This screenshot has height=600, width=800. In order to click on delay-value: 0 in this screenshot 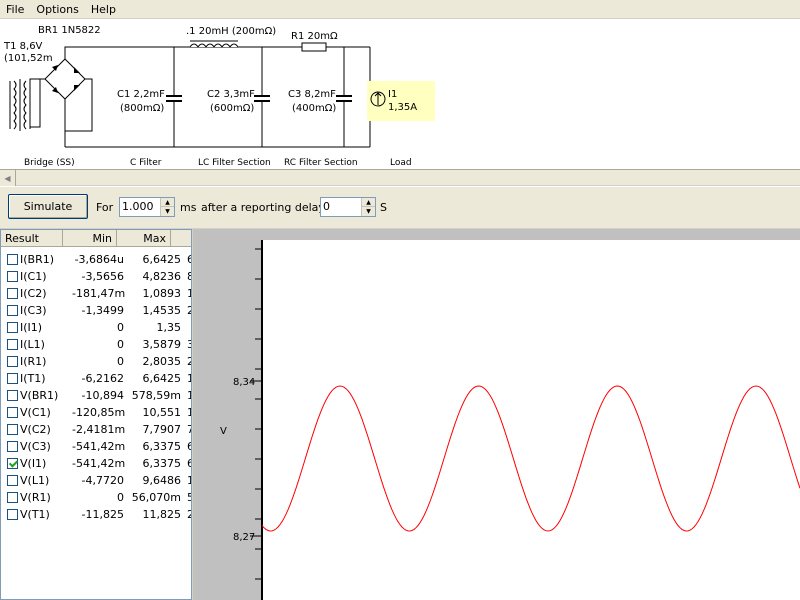, I will do `click(326, 206)`.